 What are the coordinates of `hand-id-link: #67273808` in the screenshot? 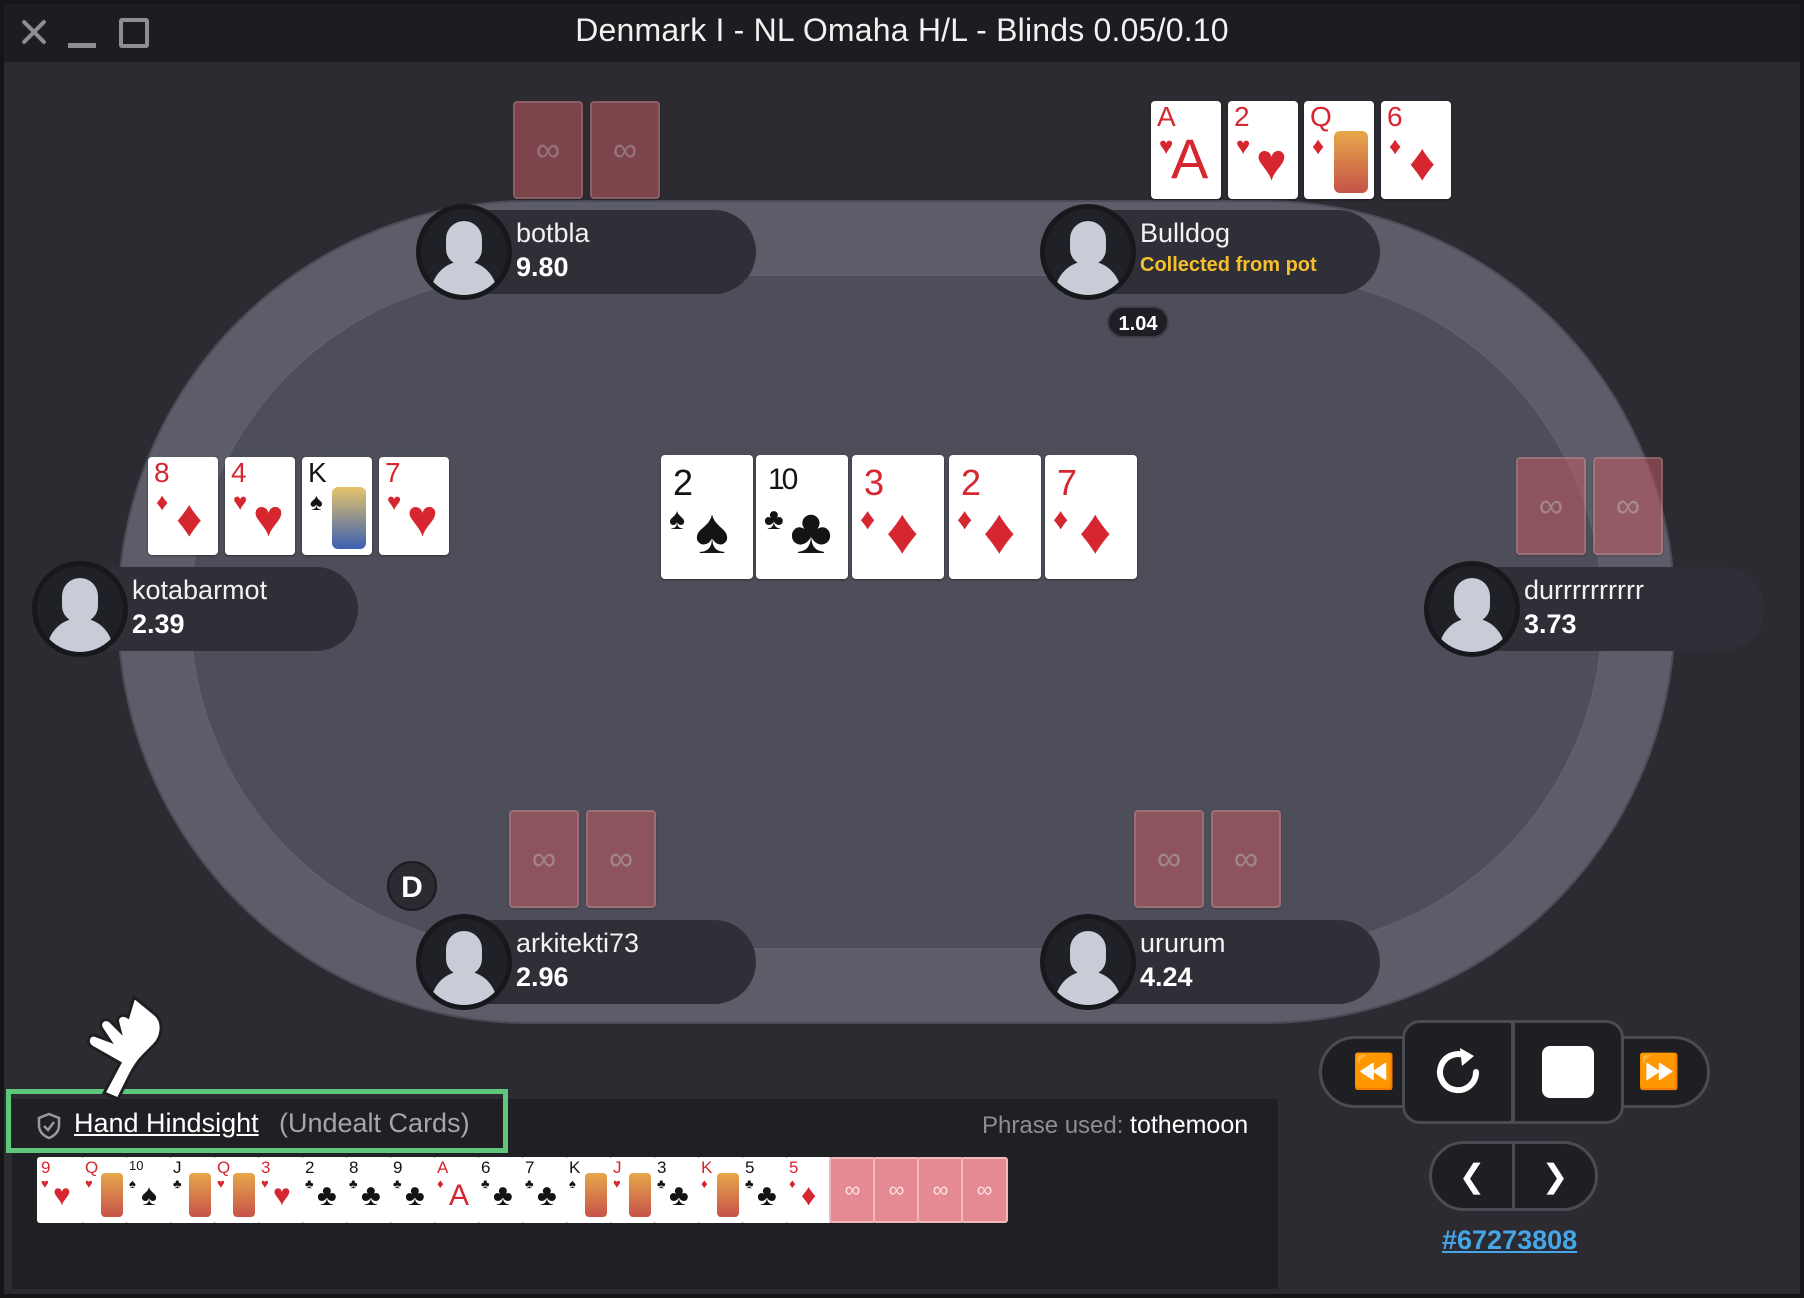 It's located at (1509, 1240).